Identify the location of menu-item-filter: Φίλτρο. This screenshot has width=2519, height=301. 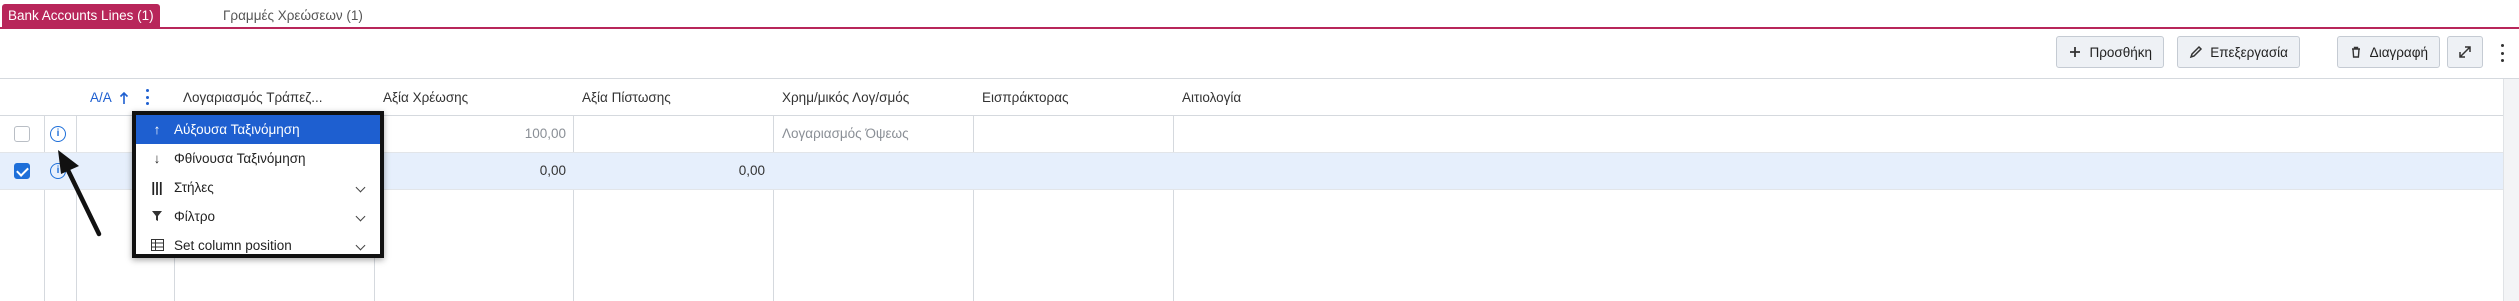
(258, 216).